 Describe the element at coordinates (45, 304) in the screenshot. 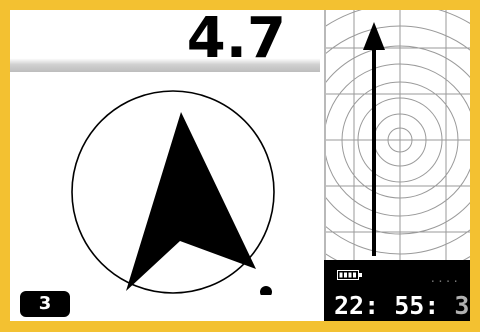

I see `page-badge: 3` at that location.